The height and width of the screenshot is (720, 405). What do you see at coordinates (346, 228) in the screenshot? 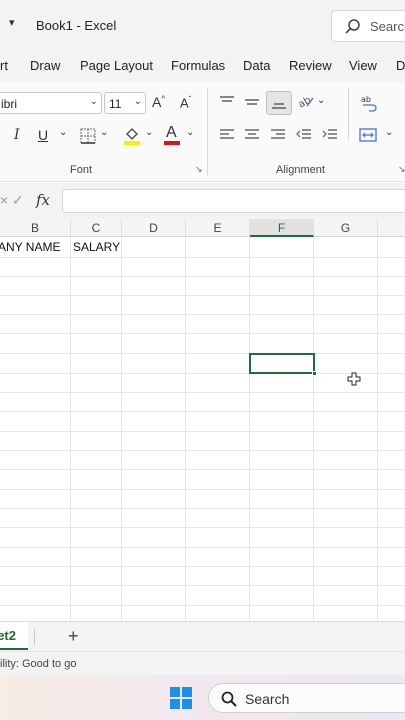
I see `column-header-g: G` at bounding box center [346, 228].